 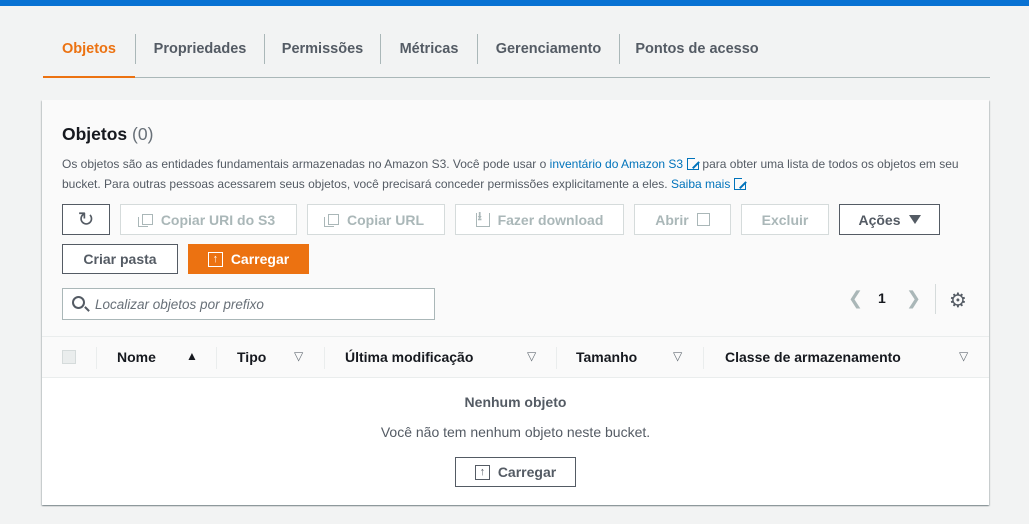 What do you see at coordinates (143, 134) in the screenshot?
I see `object-count: (0)` at bounding box center [143, 134].